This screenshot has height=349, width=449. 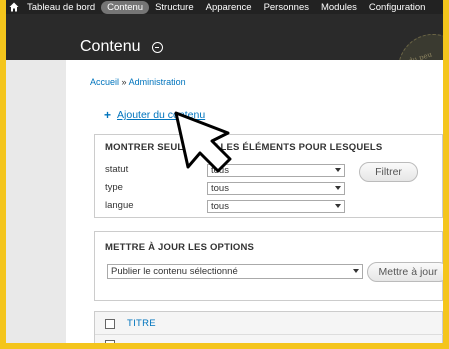 I want to click on language-select-value: tous, so click(x=220, y=206).